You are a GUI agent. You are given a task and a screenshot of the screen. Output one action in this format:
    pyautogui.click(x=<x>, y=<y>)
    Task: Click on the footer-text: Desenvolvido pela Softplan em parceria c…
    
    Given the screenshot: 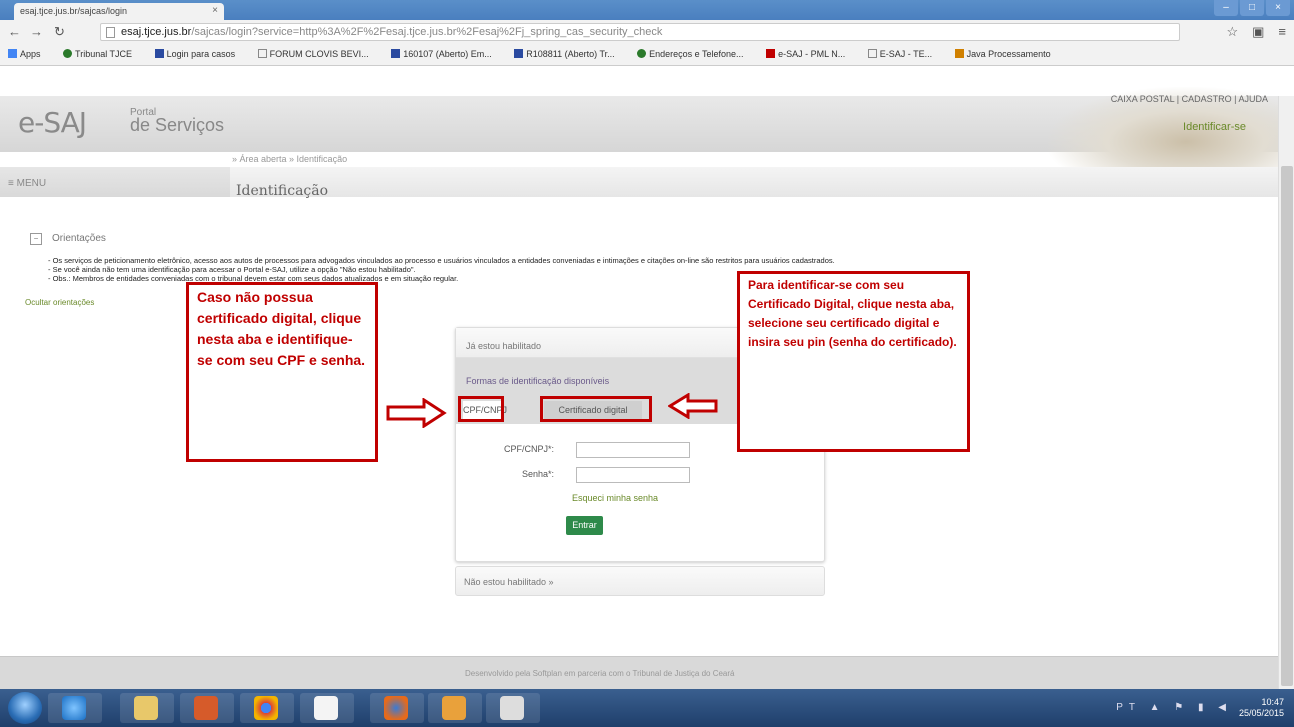 What is the action you would take?
    pyautogui.click(x=600, y=673)
    